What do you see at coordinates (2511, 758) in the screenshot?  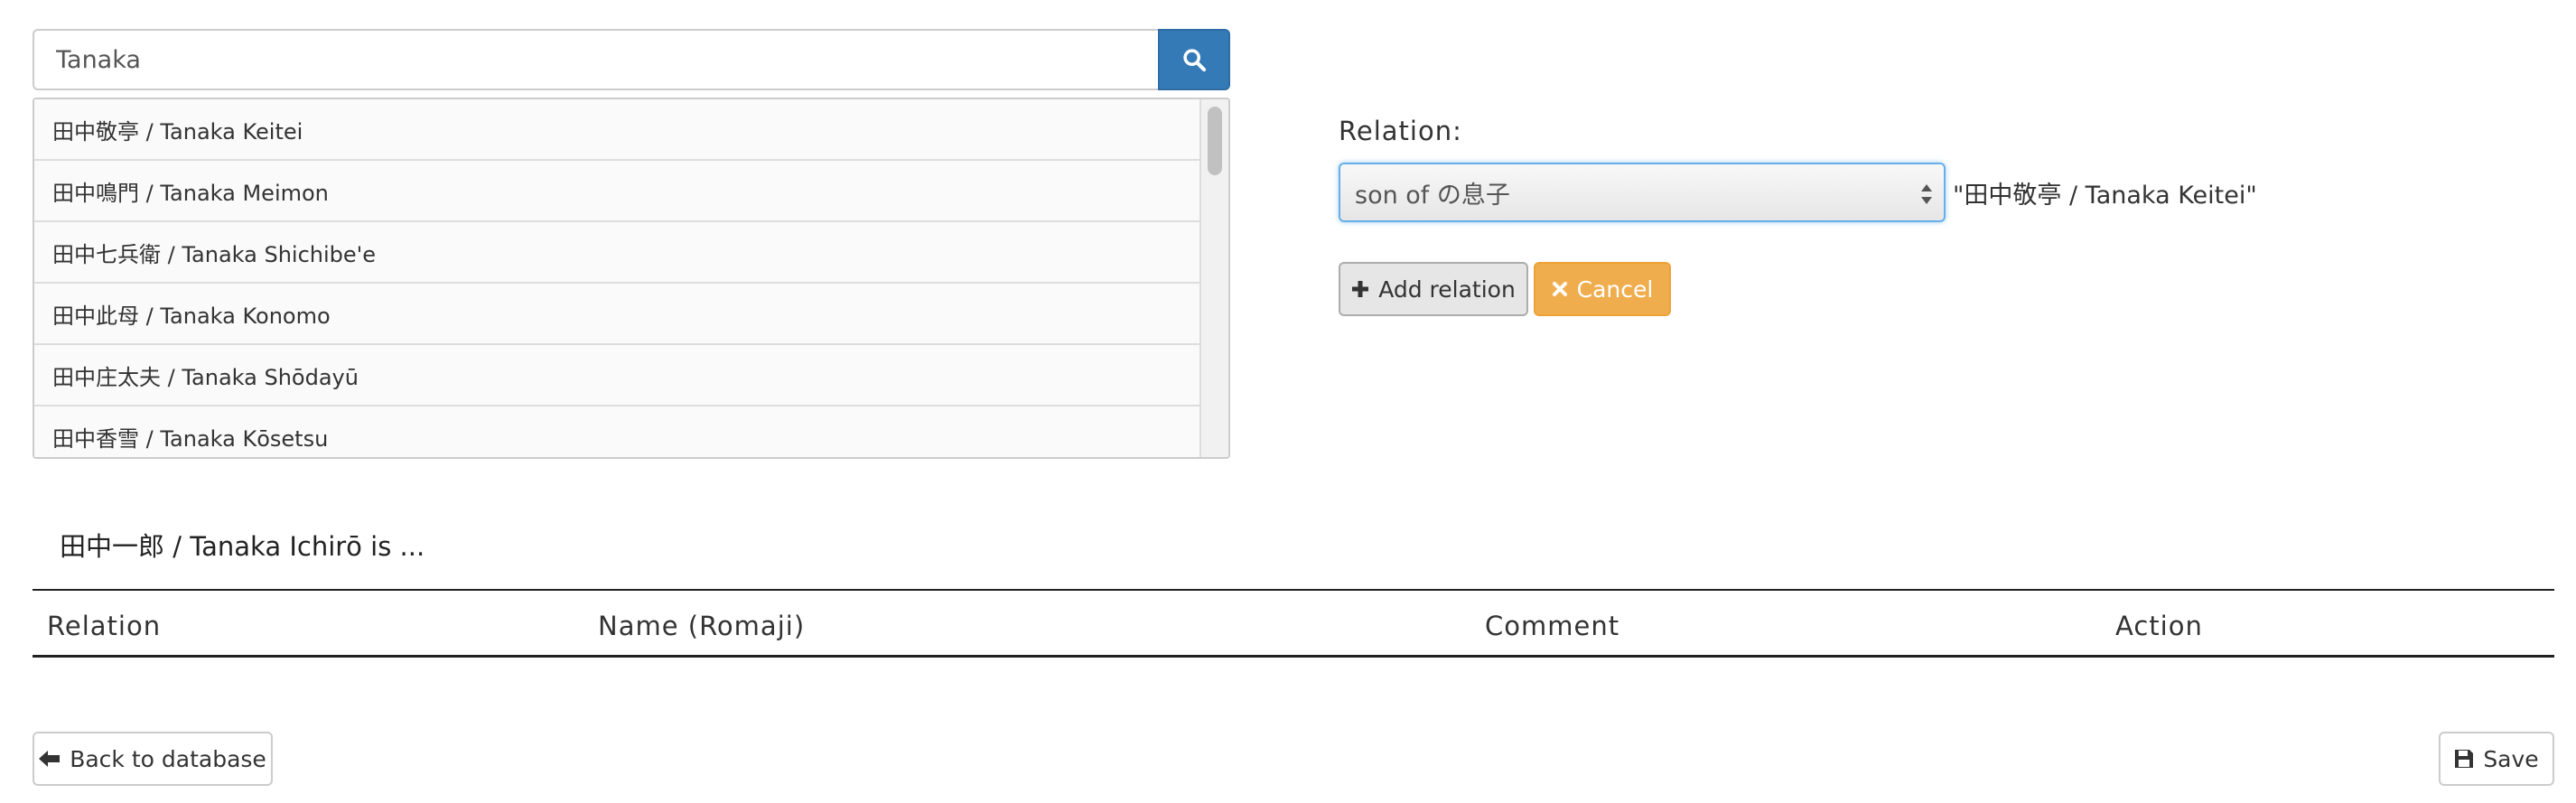 I see `save-label: Save` at bounding box center [2511, 758].